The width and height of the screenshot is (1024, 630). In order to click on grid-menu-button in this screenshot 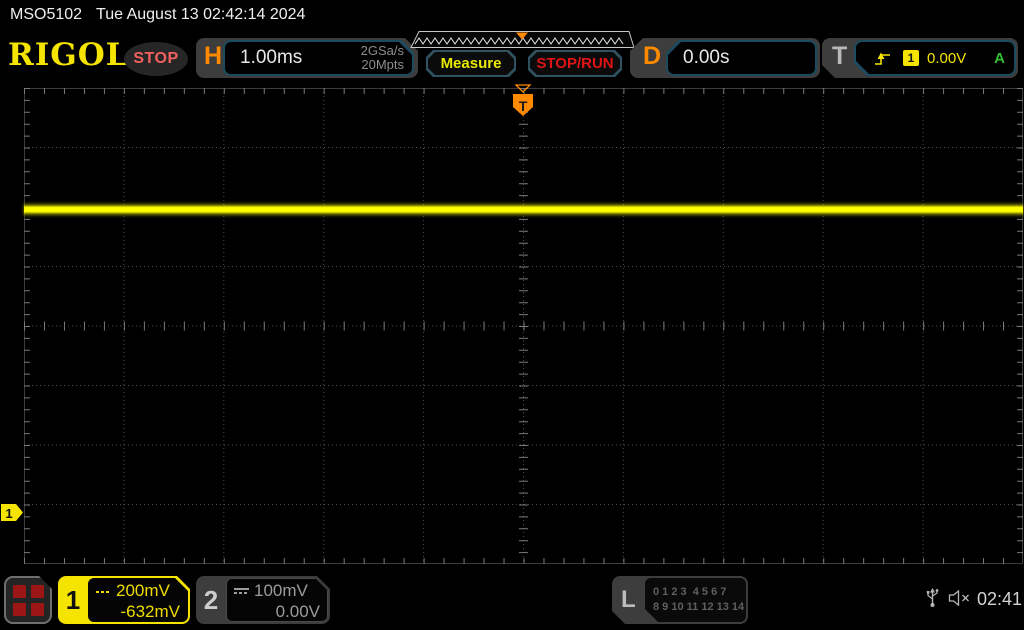, I will do `click(28, 600)`.